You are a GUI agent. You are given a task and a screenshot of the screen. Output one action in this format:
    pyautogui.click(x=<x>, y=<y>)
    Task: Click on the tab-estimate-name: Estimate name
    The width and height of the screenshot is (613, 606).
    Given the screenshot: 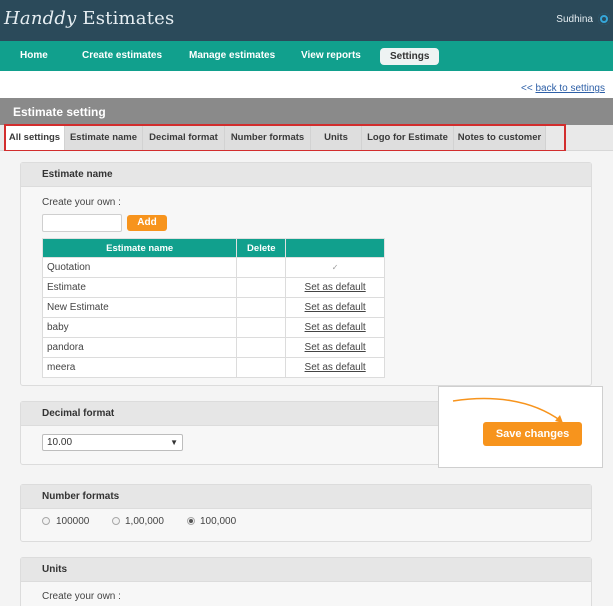 What is the action you would take?
    pyautogui.click(x=104, y=138)
    